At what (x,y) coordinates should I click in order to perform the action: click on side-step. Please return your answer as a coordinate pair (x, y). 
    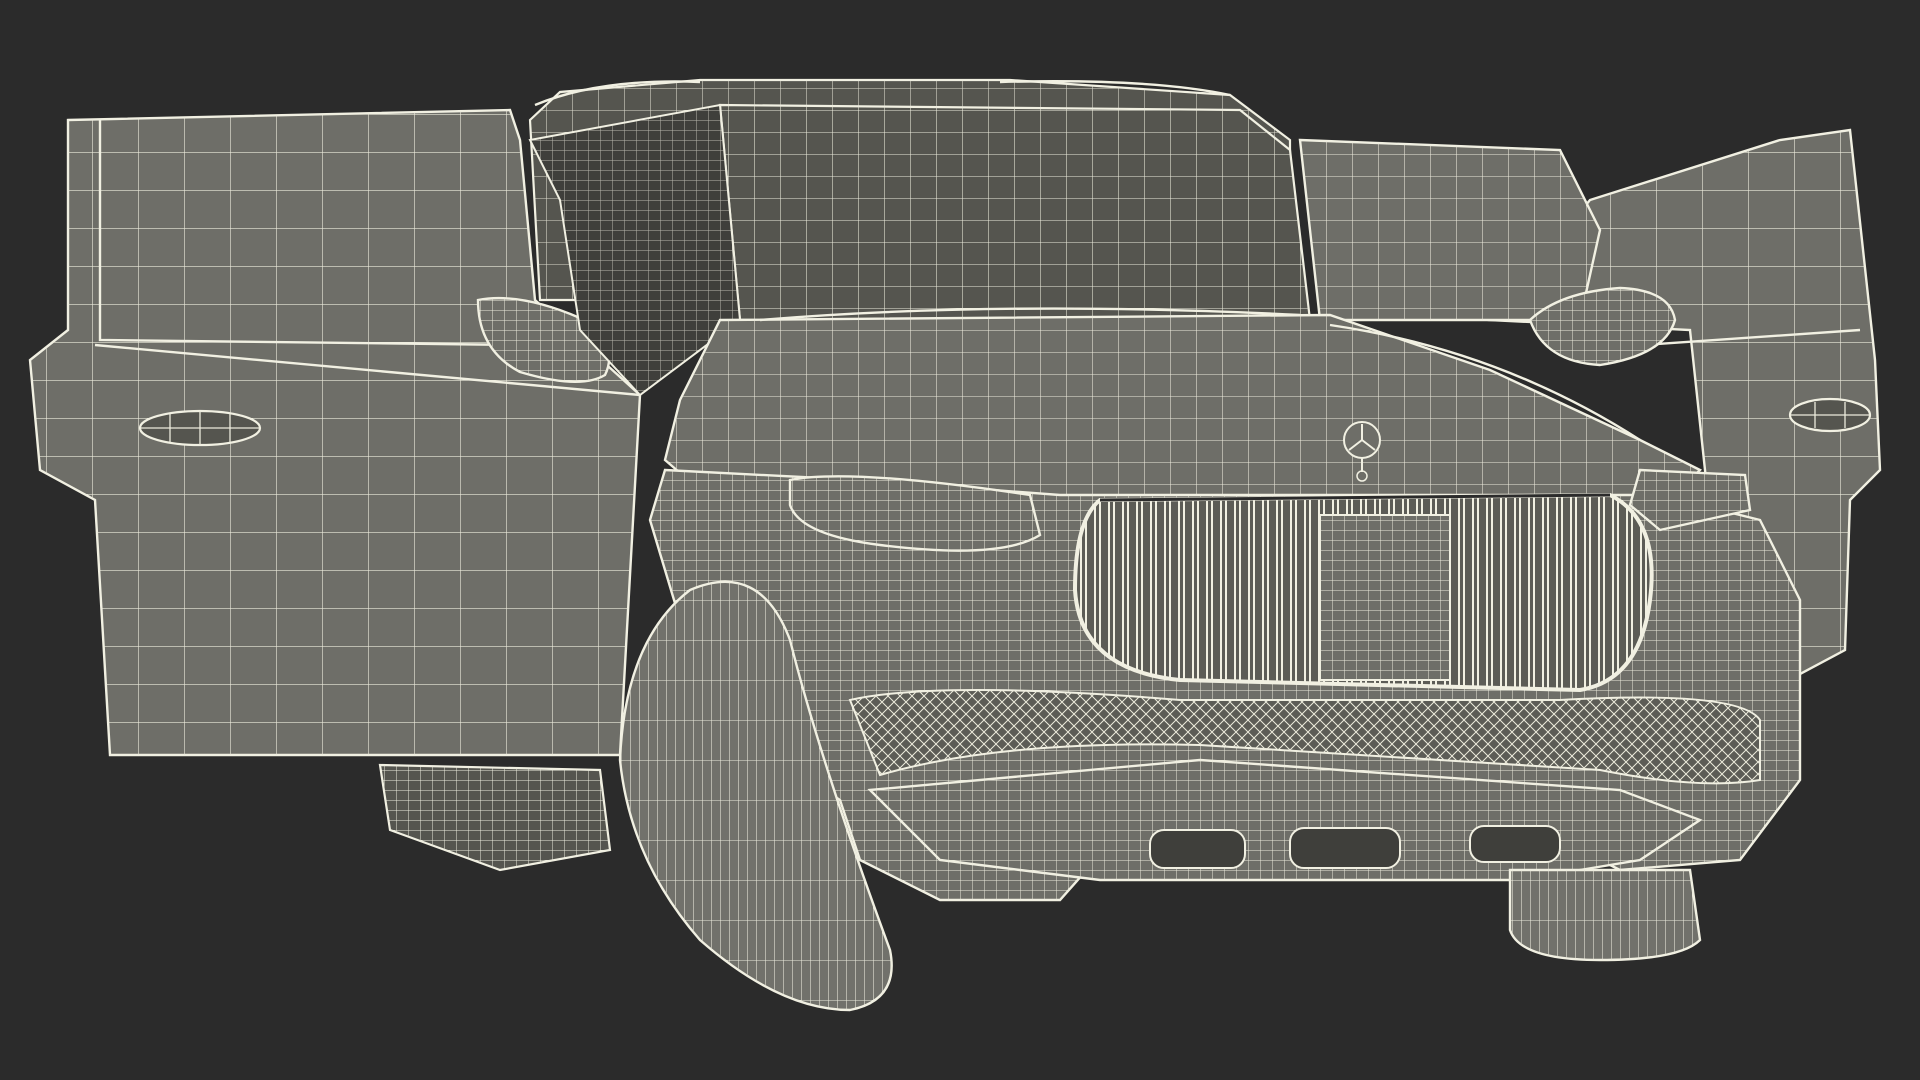
    Looking at the image, I should click on (495, 817).